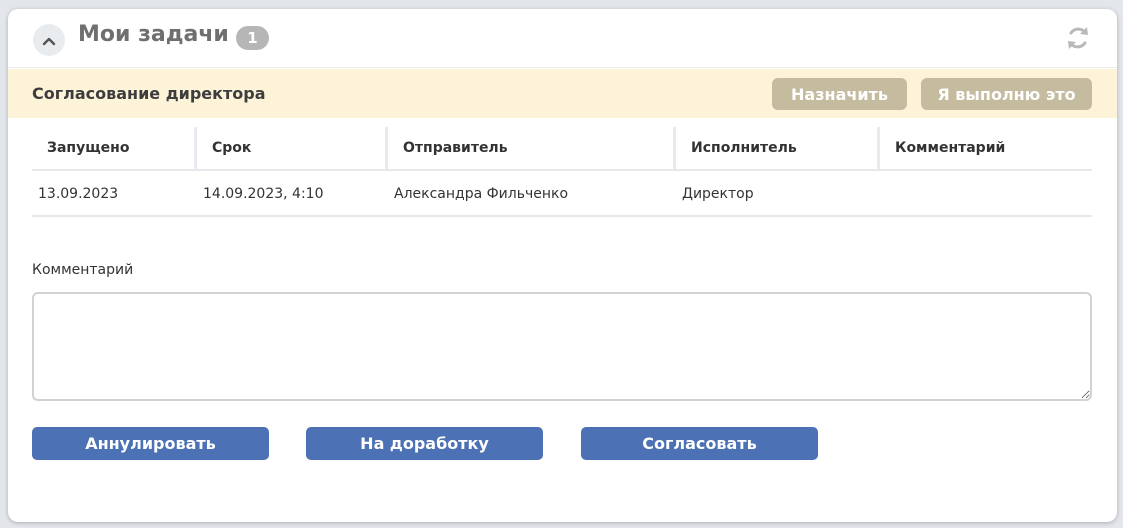 Image resolution: width=1123 pixels, height=528 pixels. Describe the element at coordinates (150, 443) in the screenshot. I see `cancel-task-button: Аннулировать` at that location.